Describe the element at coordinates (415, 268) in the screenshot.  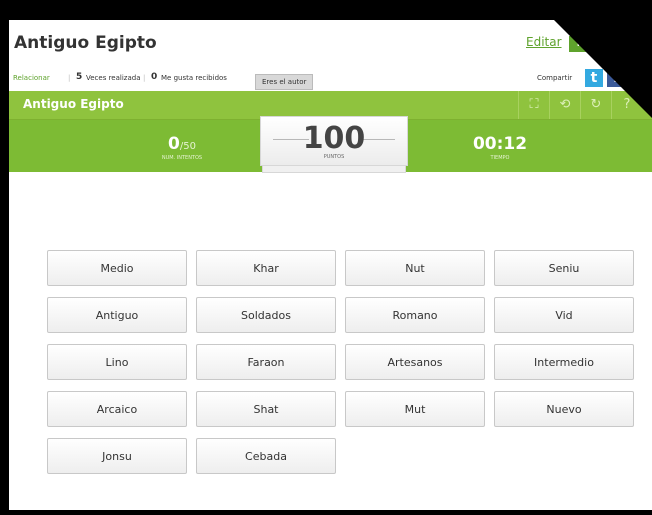
I see `word-card-nut: Nut` at that location.